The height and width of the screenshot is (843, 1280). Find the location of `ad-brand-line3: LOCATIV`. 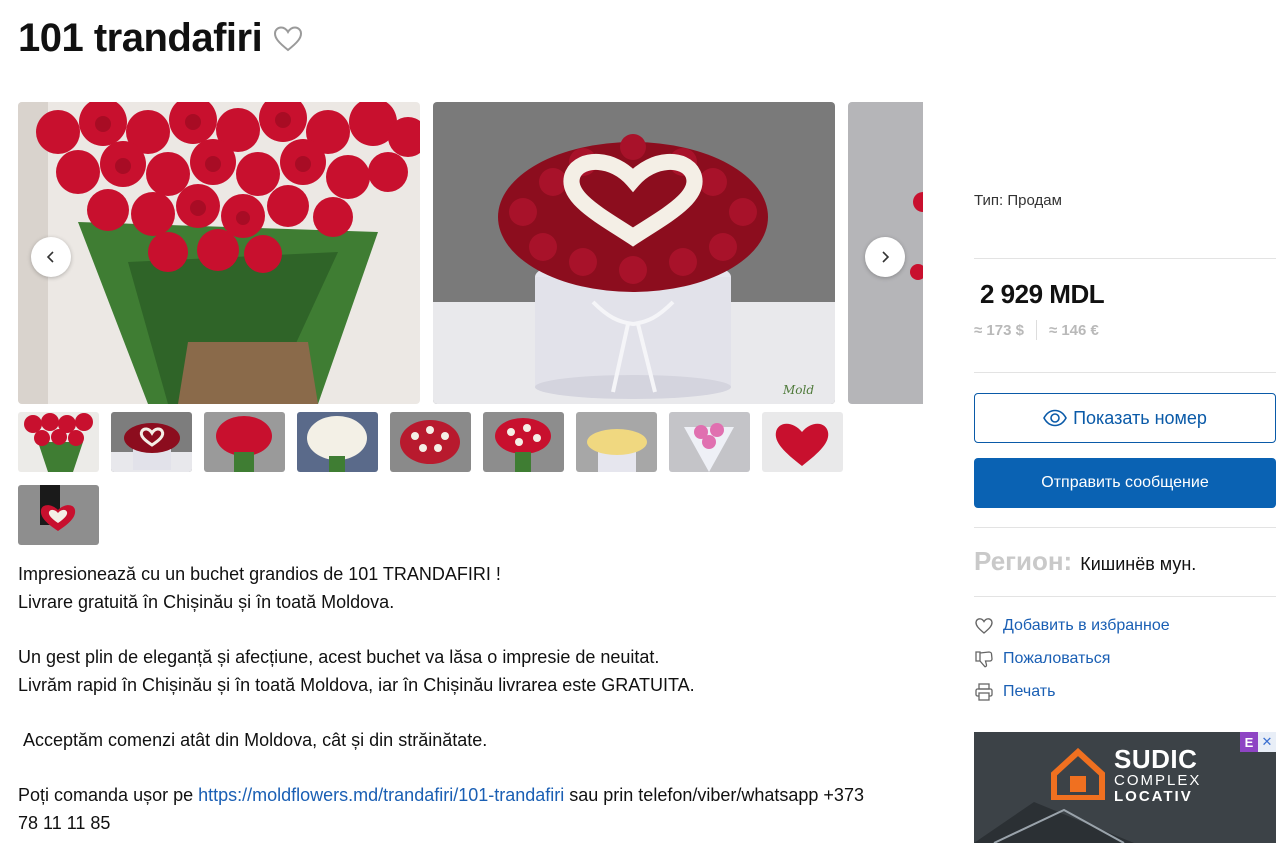

ad-brand-line3: LOCATIV is located at coordinates (1153, 796).